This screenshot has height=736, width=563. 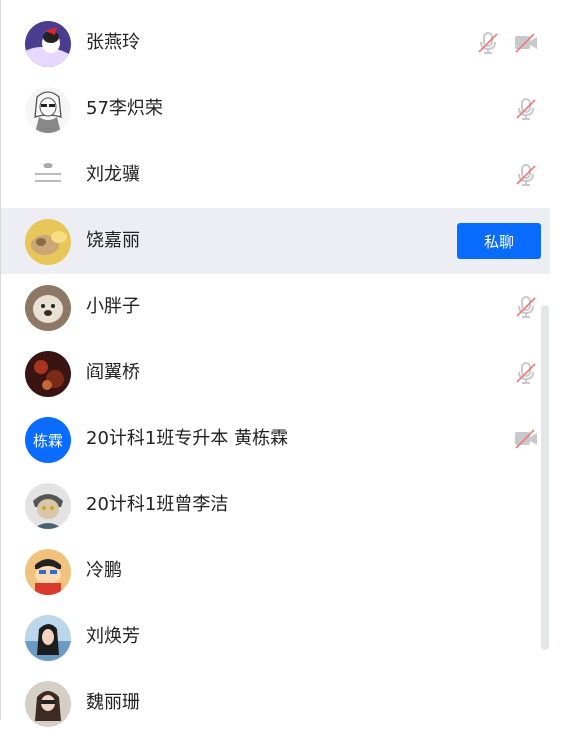 What do you see at coordinates (275, 241) in the screenshot?
I see `participant-row: 饶嘉丽 私聊` at bounding box center [275, 241].